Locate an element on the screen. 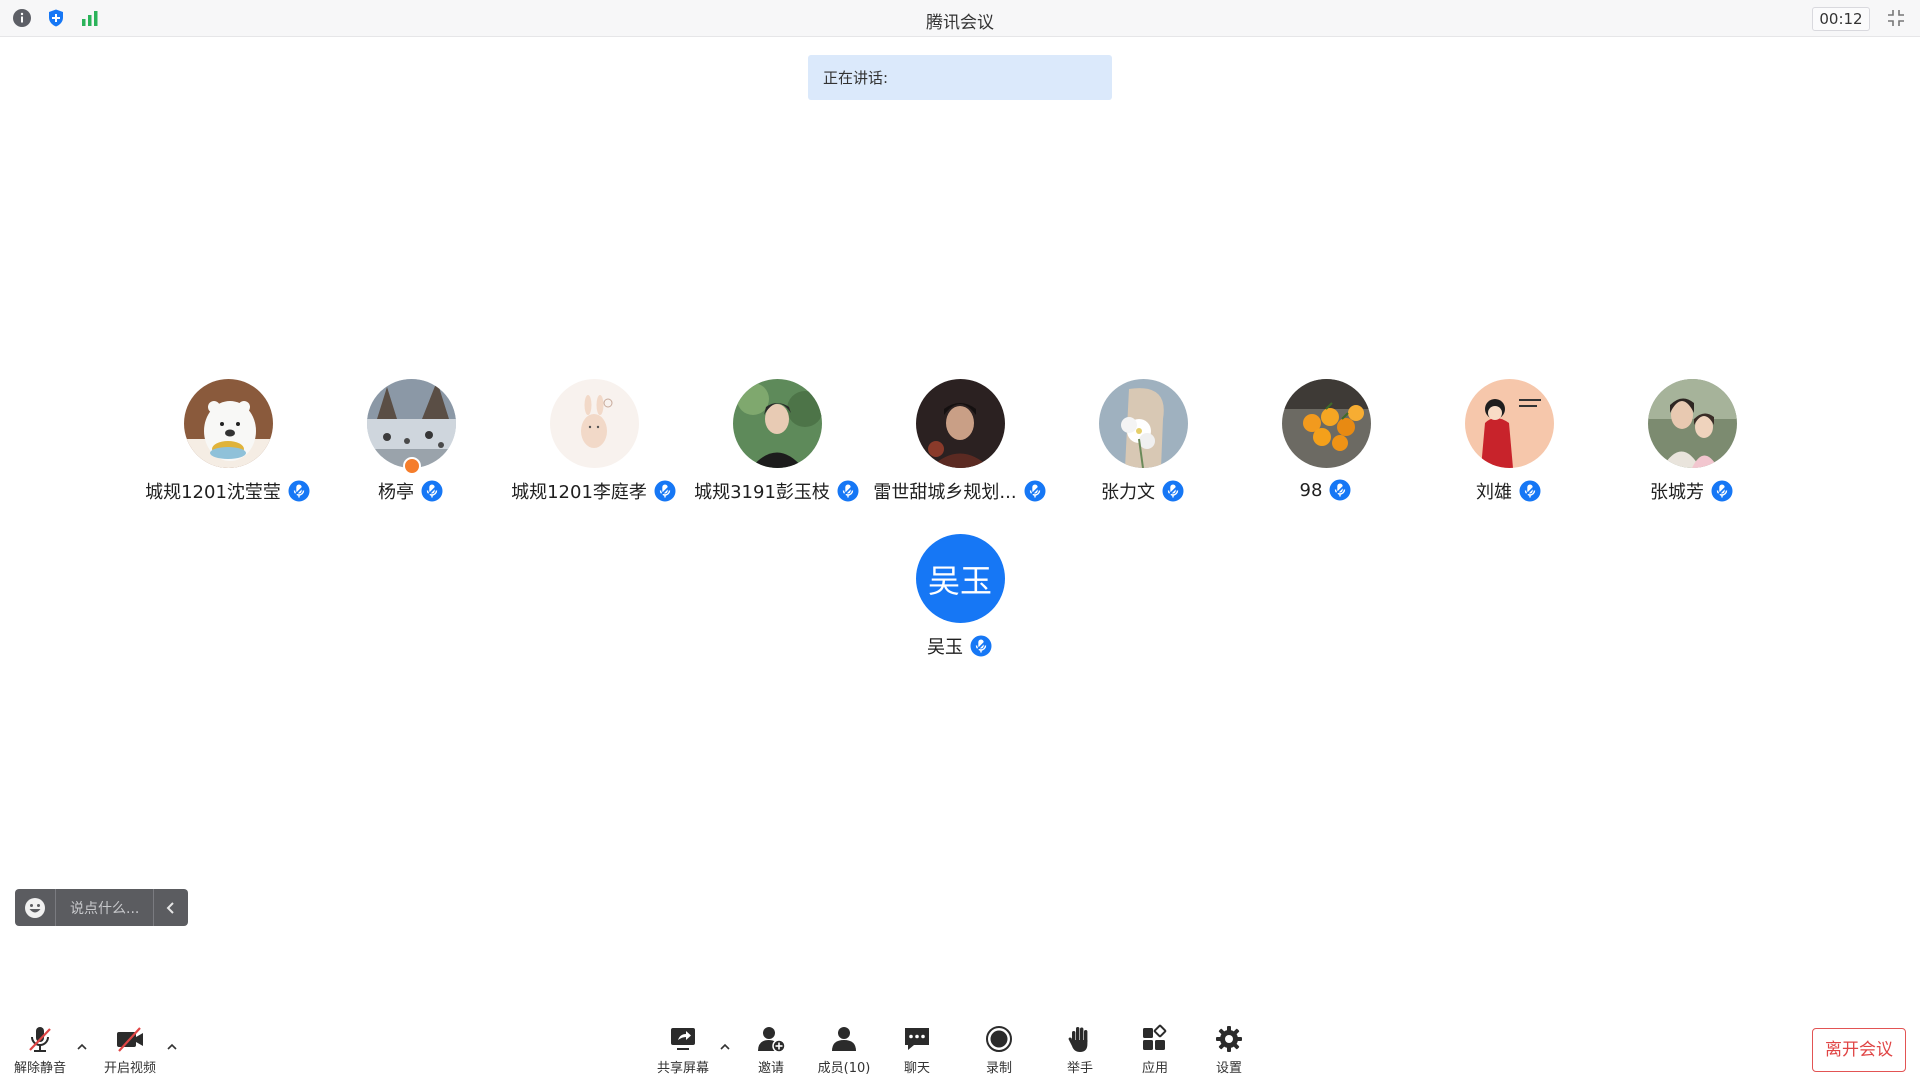 This screenshot has height=1080, width=1920. settings-label: 设置 is located at coordinates (1228, 1068).